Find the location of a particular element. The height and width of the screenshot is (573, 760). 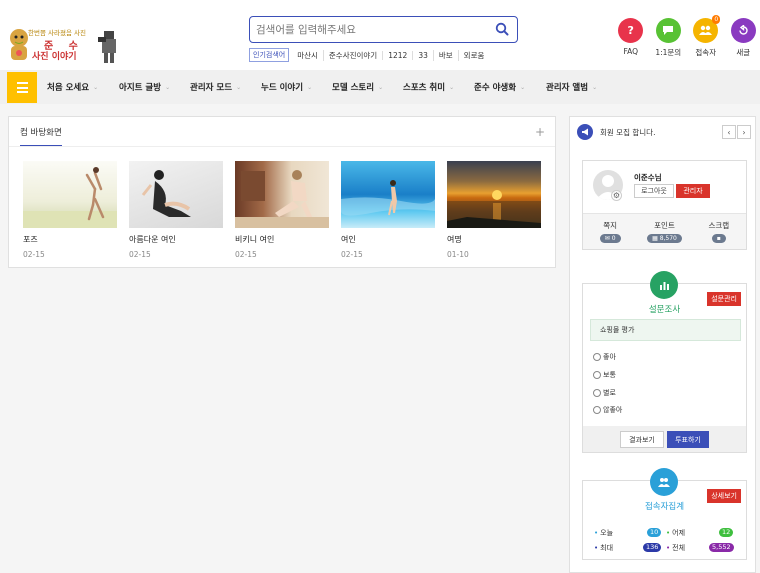

poll-box: 설문조사 설문관리 쇼핑몰 평가 좋아 보통 별로 않좋아 결과보기 투표하기 is located at coordinates (664, 362).